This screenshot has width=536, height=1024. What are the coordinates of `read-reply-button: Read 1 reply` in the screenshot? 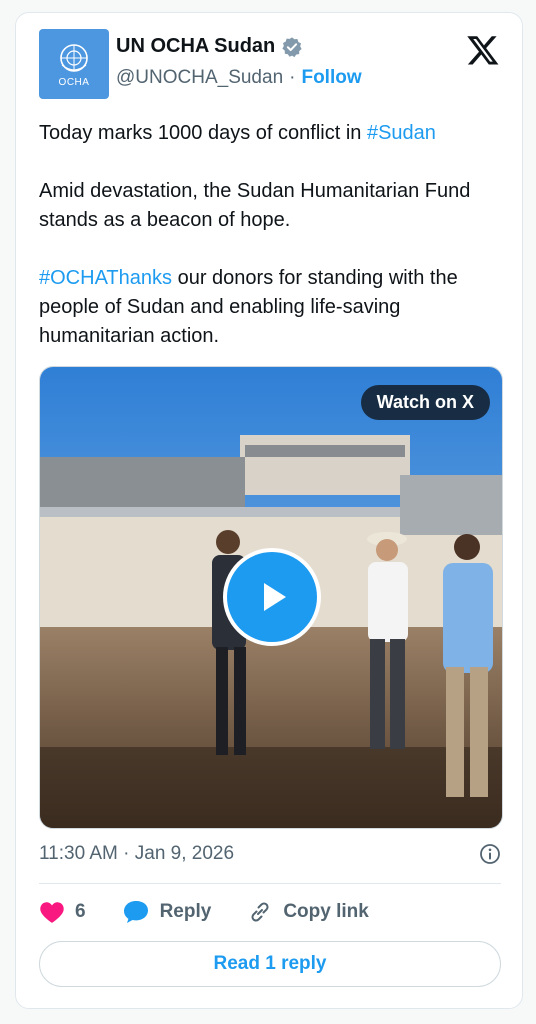 It's located at (270, 964).